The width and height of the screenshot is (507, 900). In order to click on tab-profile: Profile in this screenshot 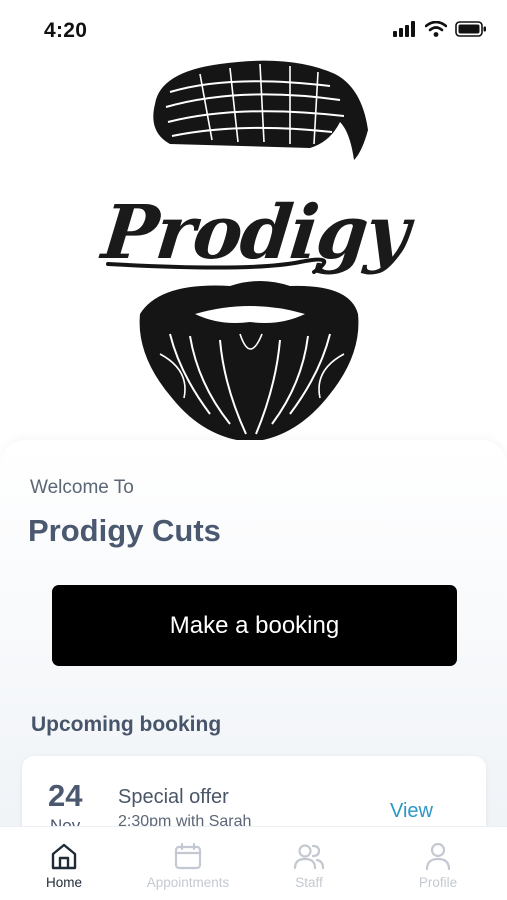, I will do `click(438, 865)`.